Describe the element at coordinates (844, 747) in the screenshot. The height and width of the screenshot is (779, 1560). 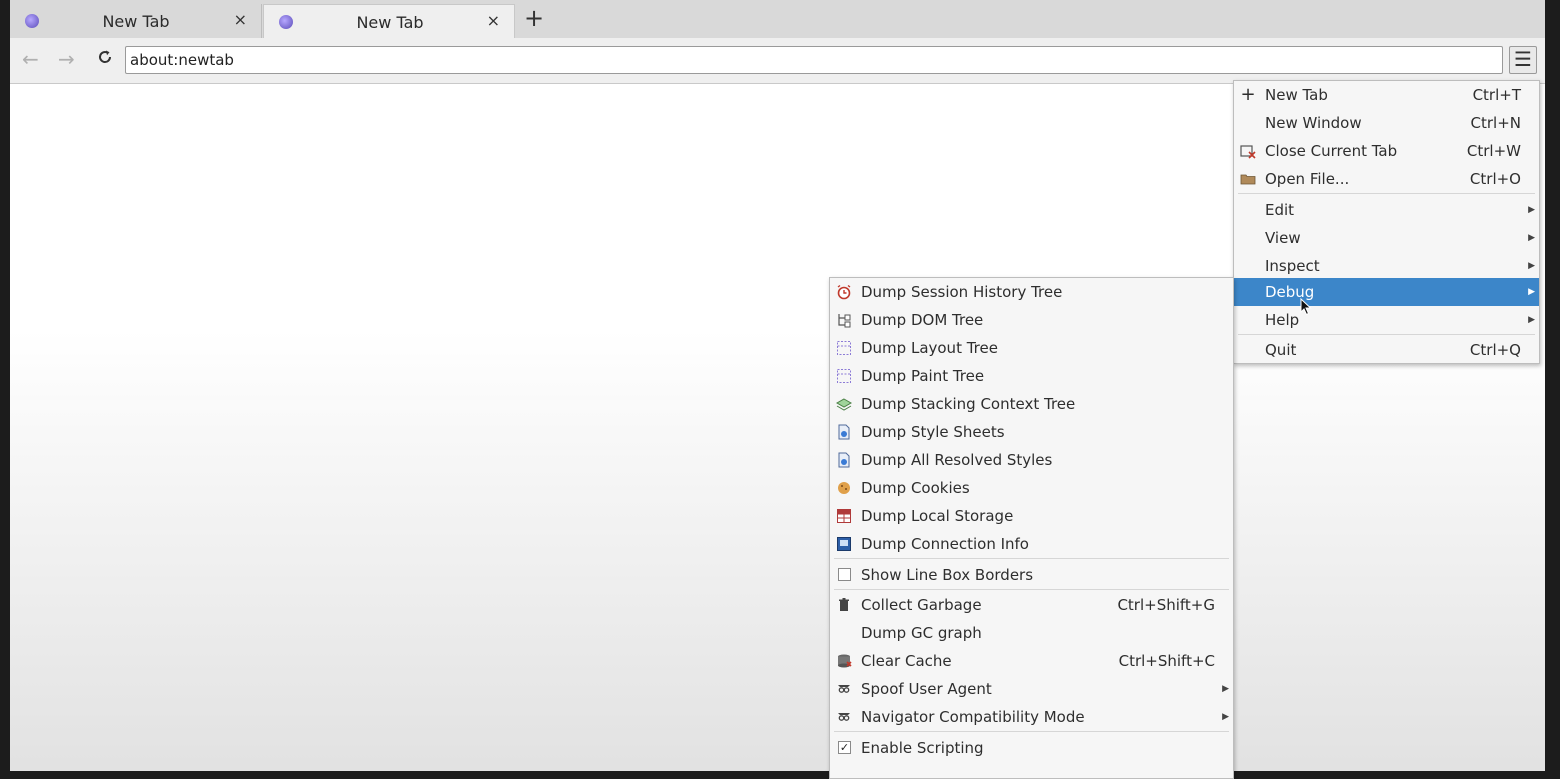
I see `checkbox-checked: ✓` at that location.